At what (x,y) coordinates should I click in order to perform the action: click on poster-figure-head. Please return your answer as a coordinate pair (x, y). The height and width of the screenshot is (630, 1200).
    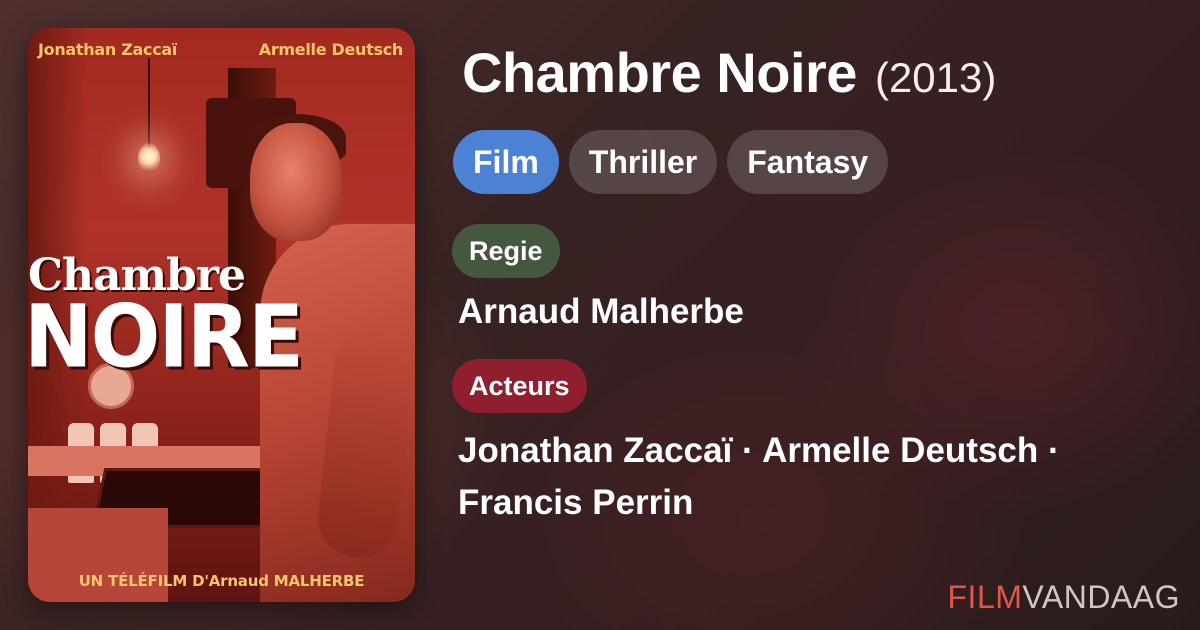
    Looking at the image, I should click on (296, 182).